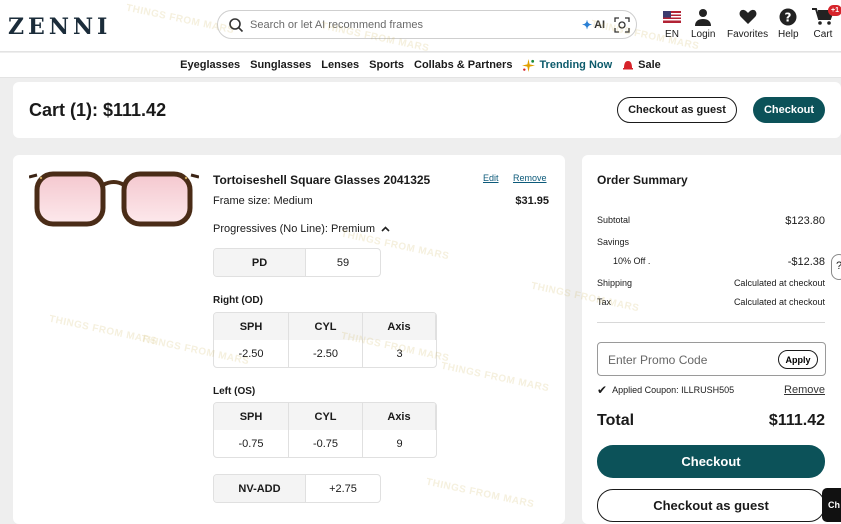 This screenshot has width=841, height=524. I want to click on sale-bell-icon, so click(628, 65).